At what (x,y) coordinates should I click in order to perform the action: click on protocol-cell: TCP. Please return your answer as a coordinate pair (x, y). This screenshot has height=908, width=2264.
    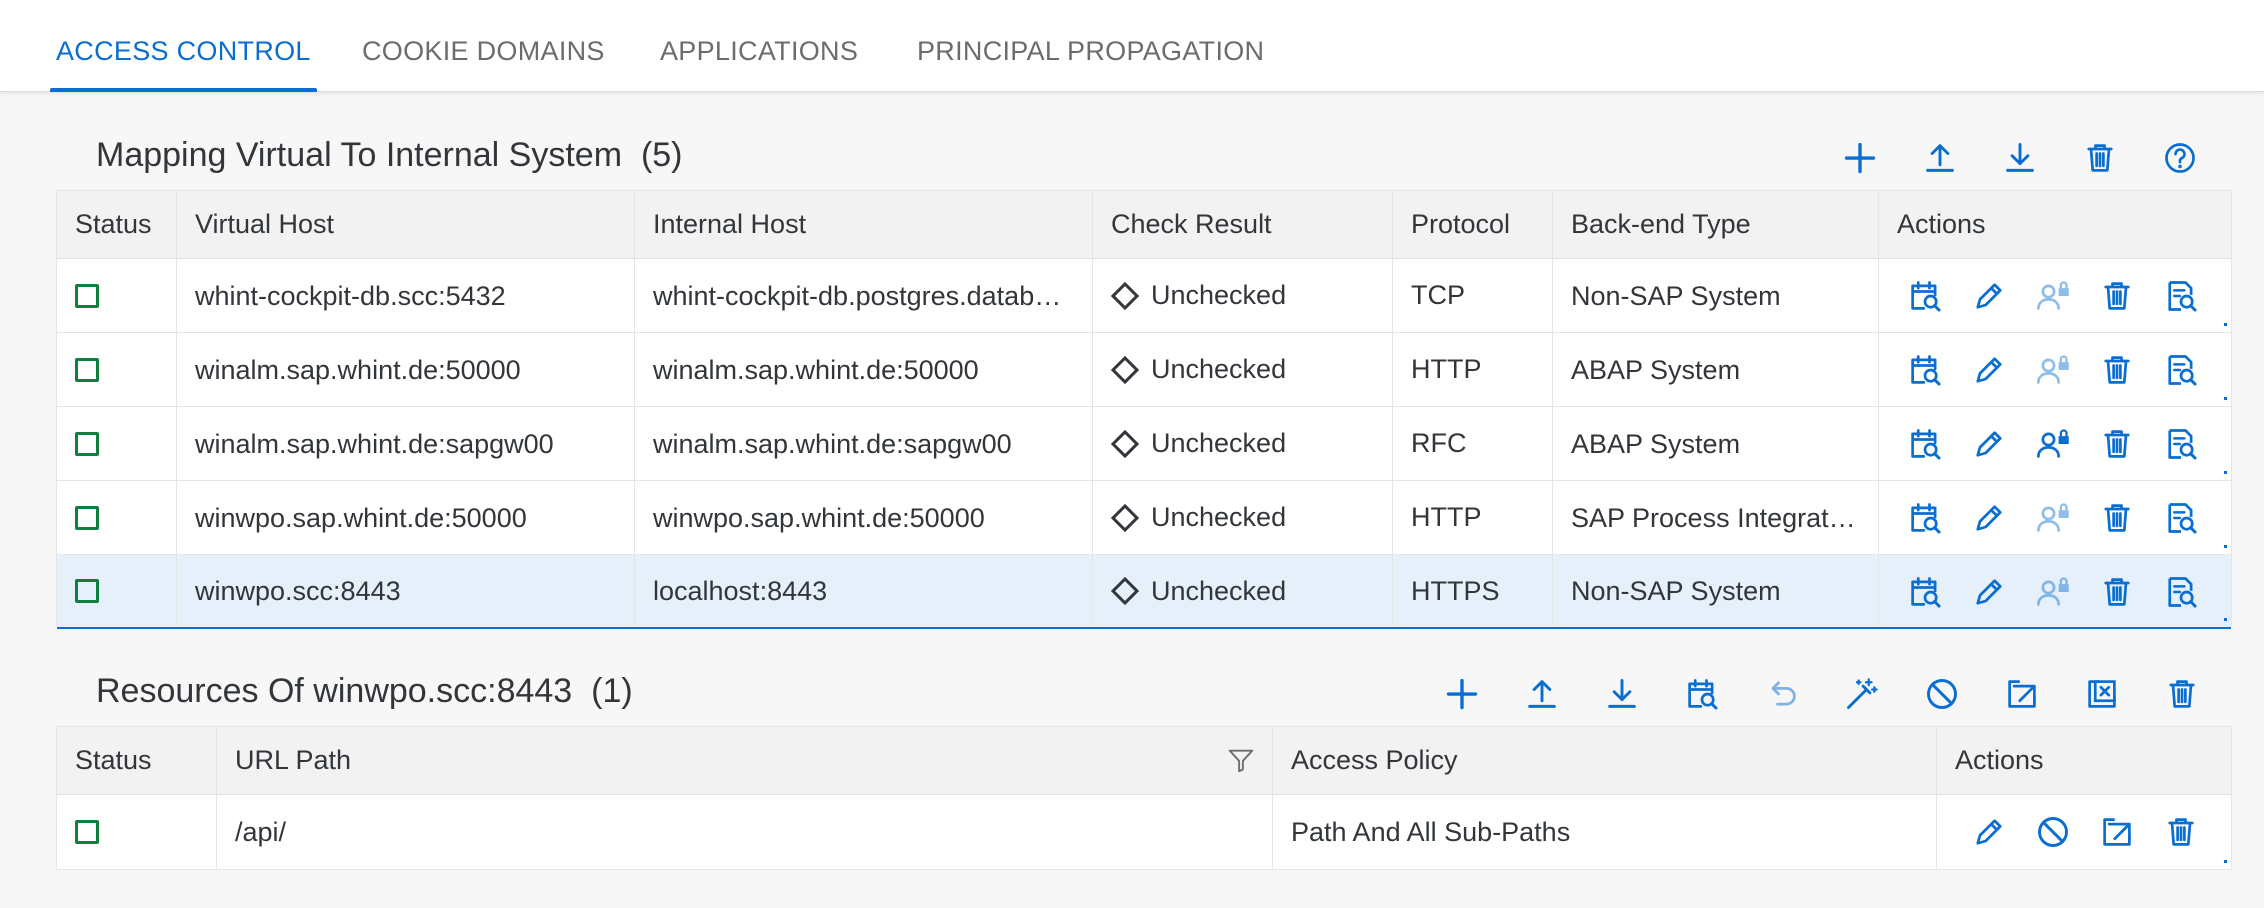
    Looking at the image, I should click on (1473, 295).